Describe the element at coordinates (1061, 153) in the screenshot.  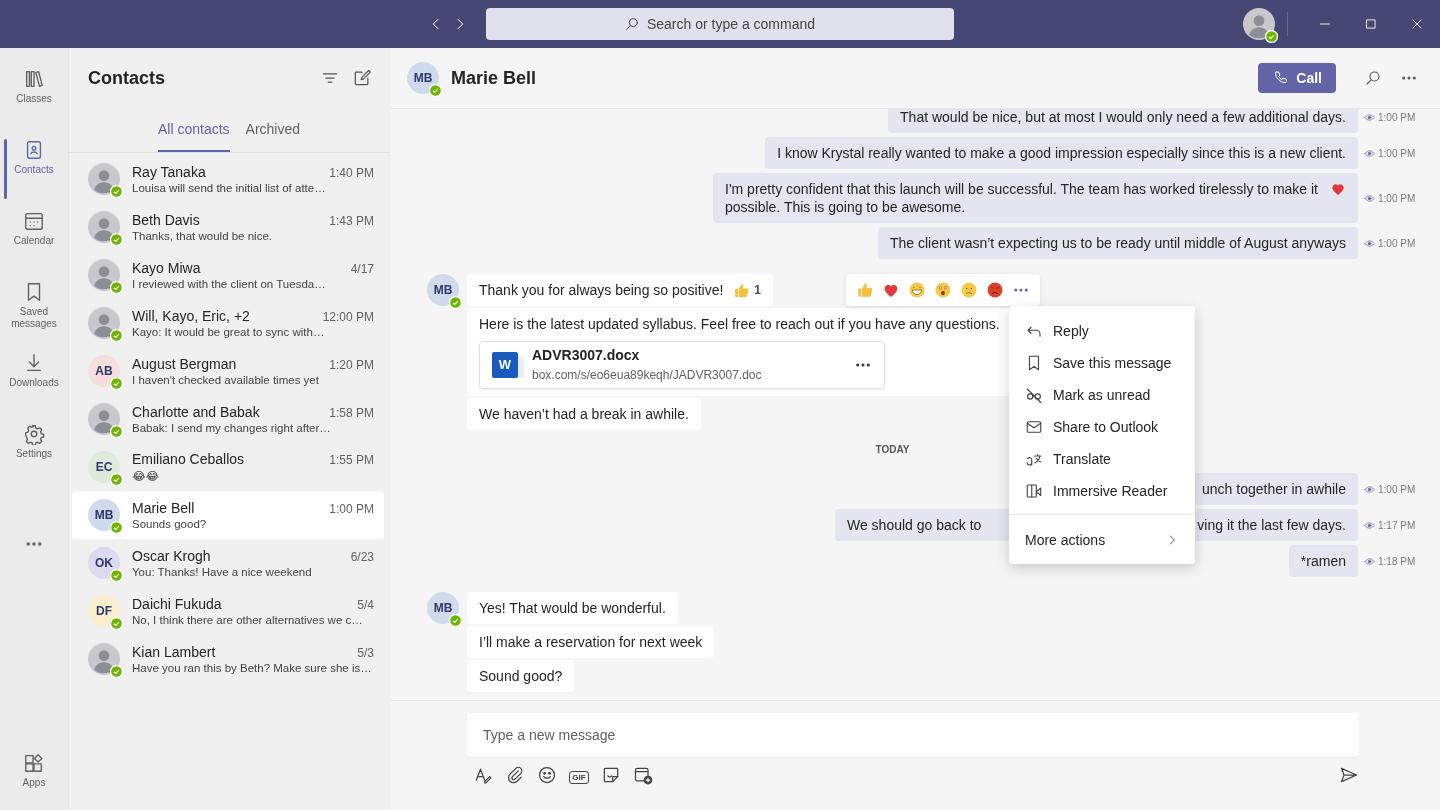
I see `message-text: I know Krystal really wanted to make a good impression especially since this is a new client.` at that location.